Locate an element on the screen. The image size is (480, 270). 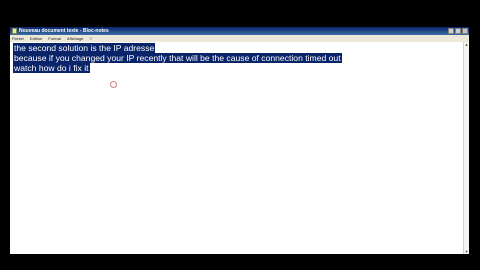
menu-view: Affichage is located at coordinates (76, 38).